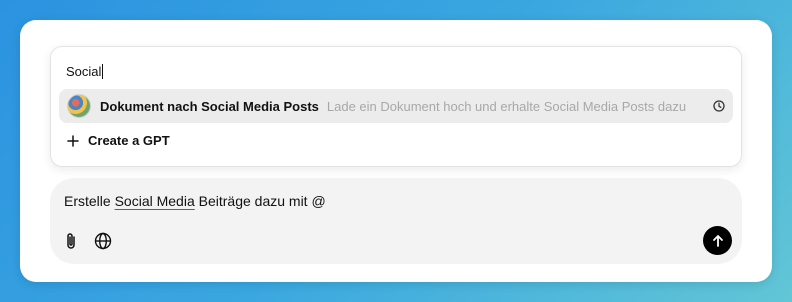 This screenshot has height=302, width=792. Describe the element at coordinates (719, 106) in the screenshot. I see `clock-icon` at that location.